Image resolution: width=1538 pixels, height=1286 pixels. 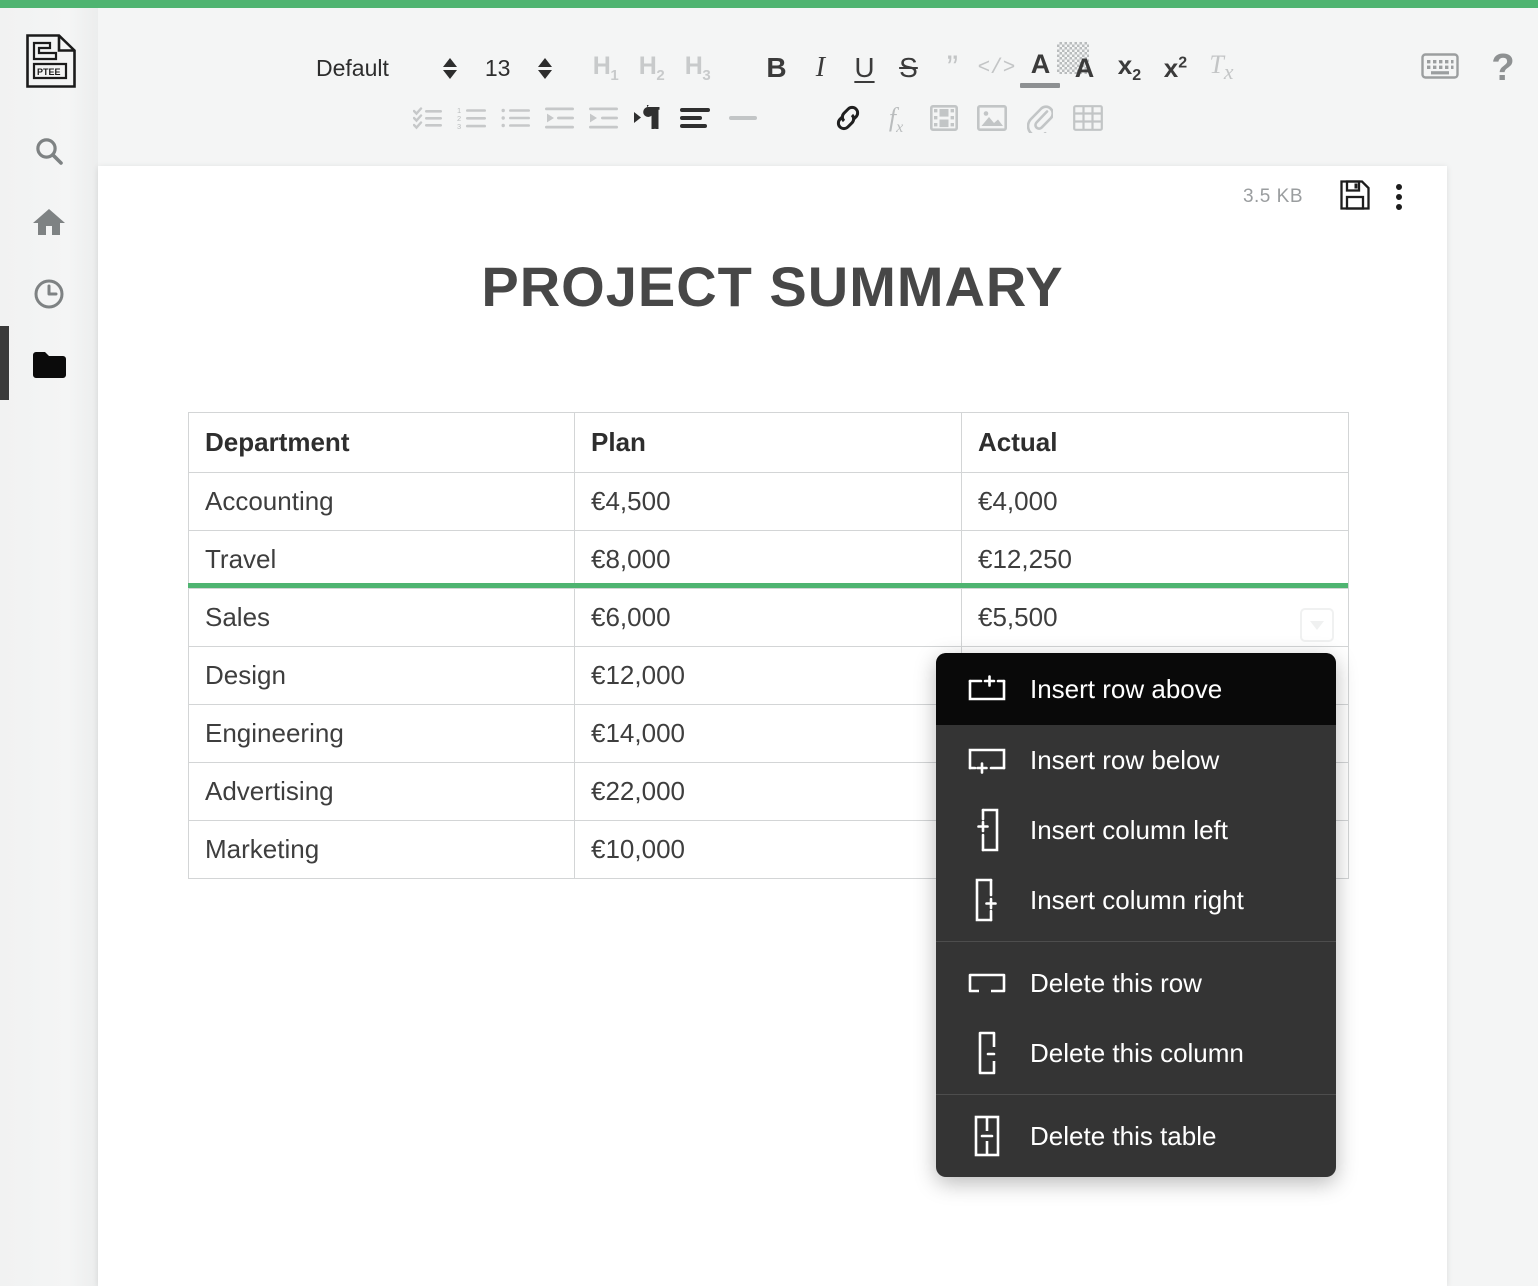 I want to click on paragraph-style-select: Default, so click(x=352, y=68).